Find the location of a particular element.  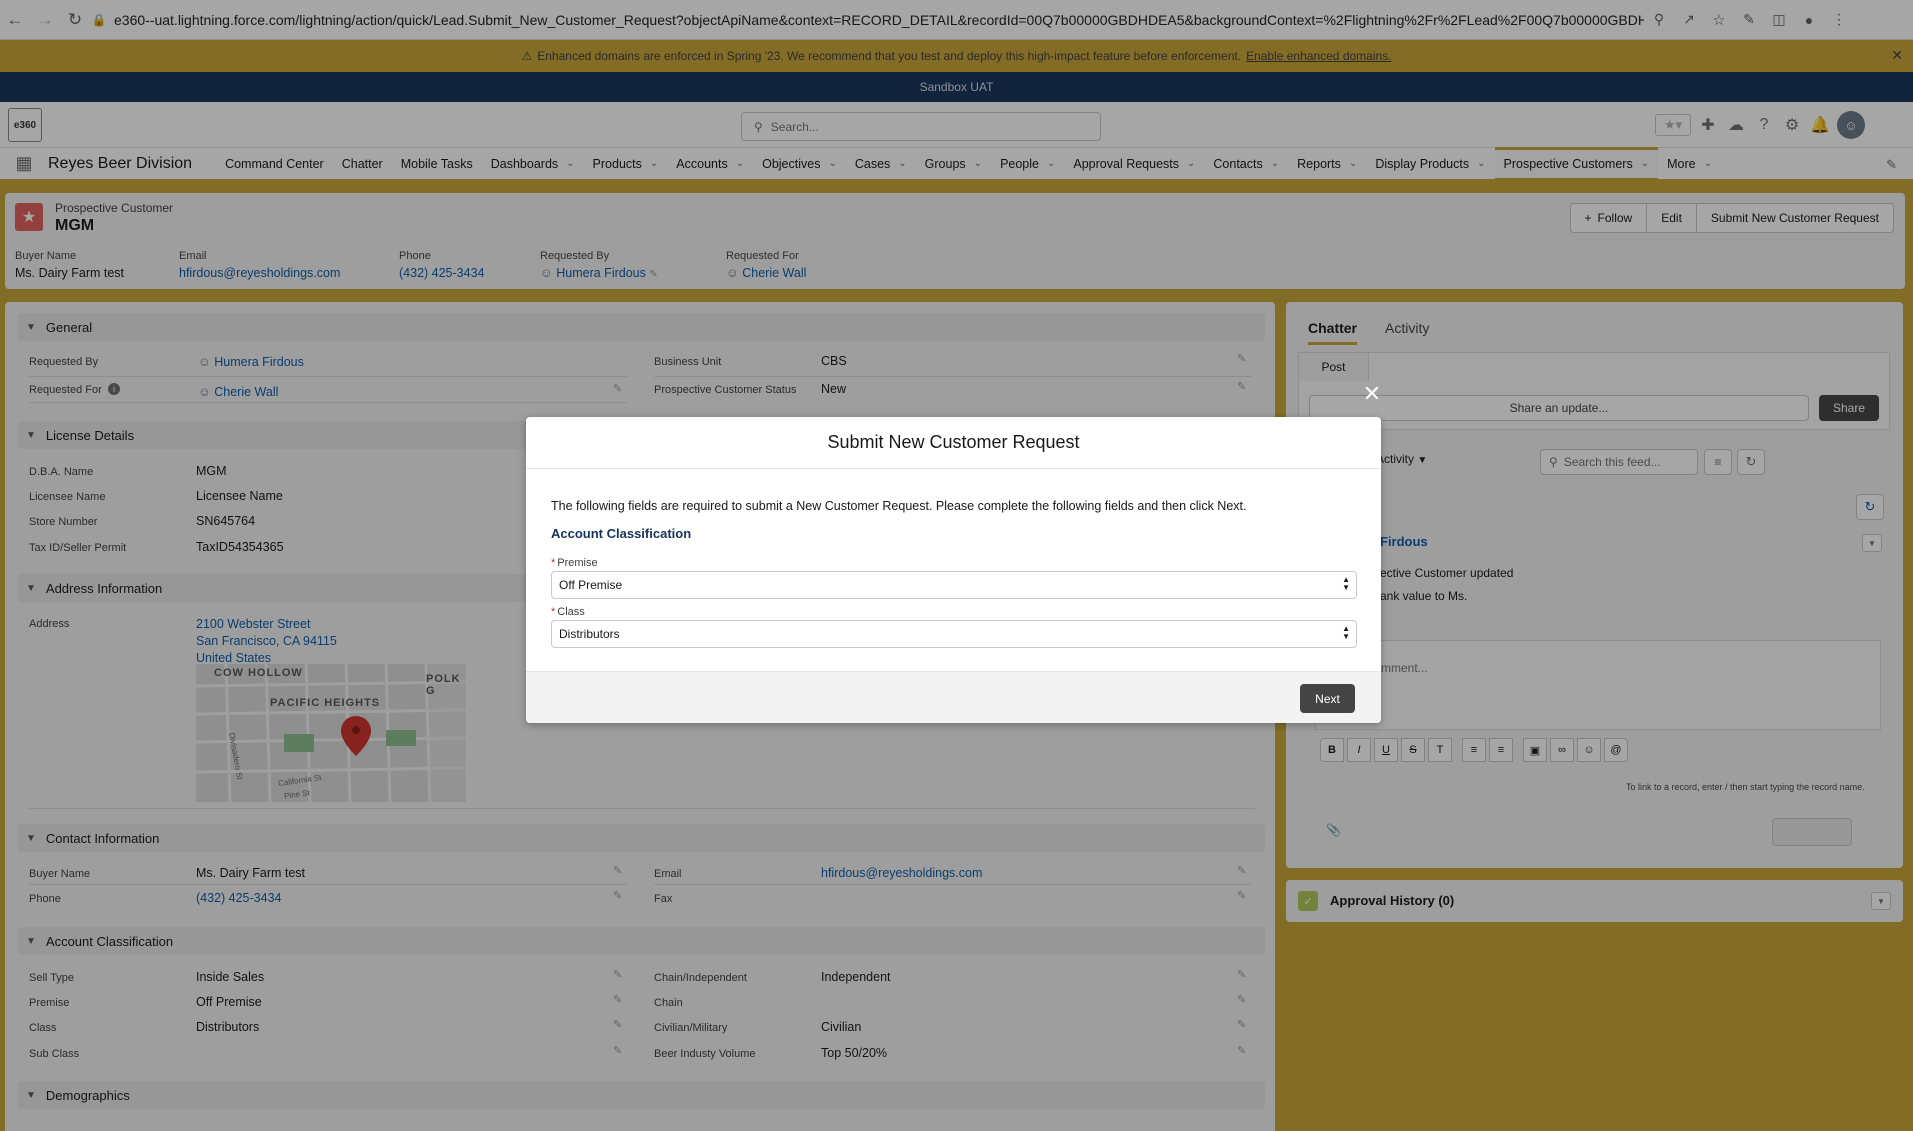

modal-title: Submit New Customer Request is located at coordinates (953, 443).